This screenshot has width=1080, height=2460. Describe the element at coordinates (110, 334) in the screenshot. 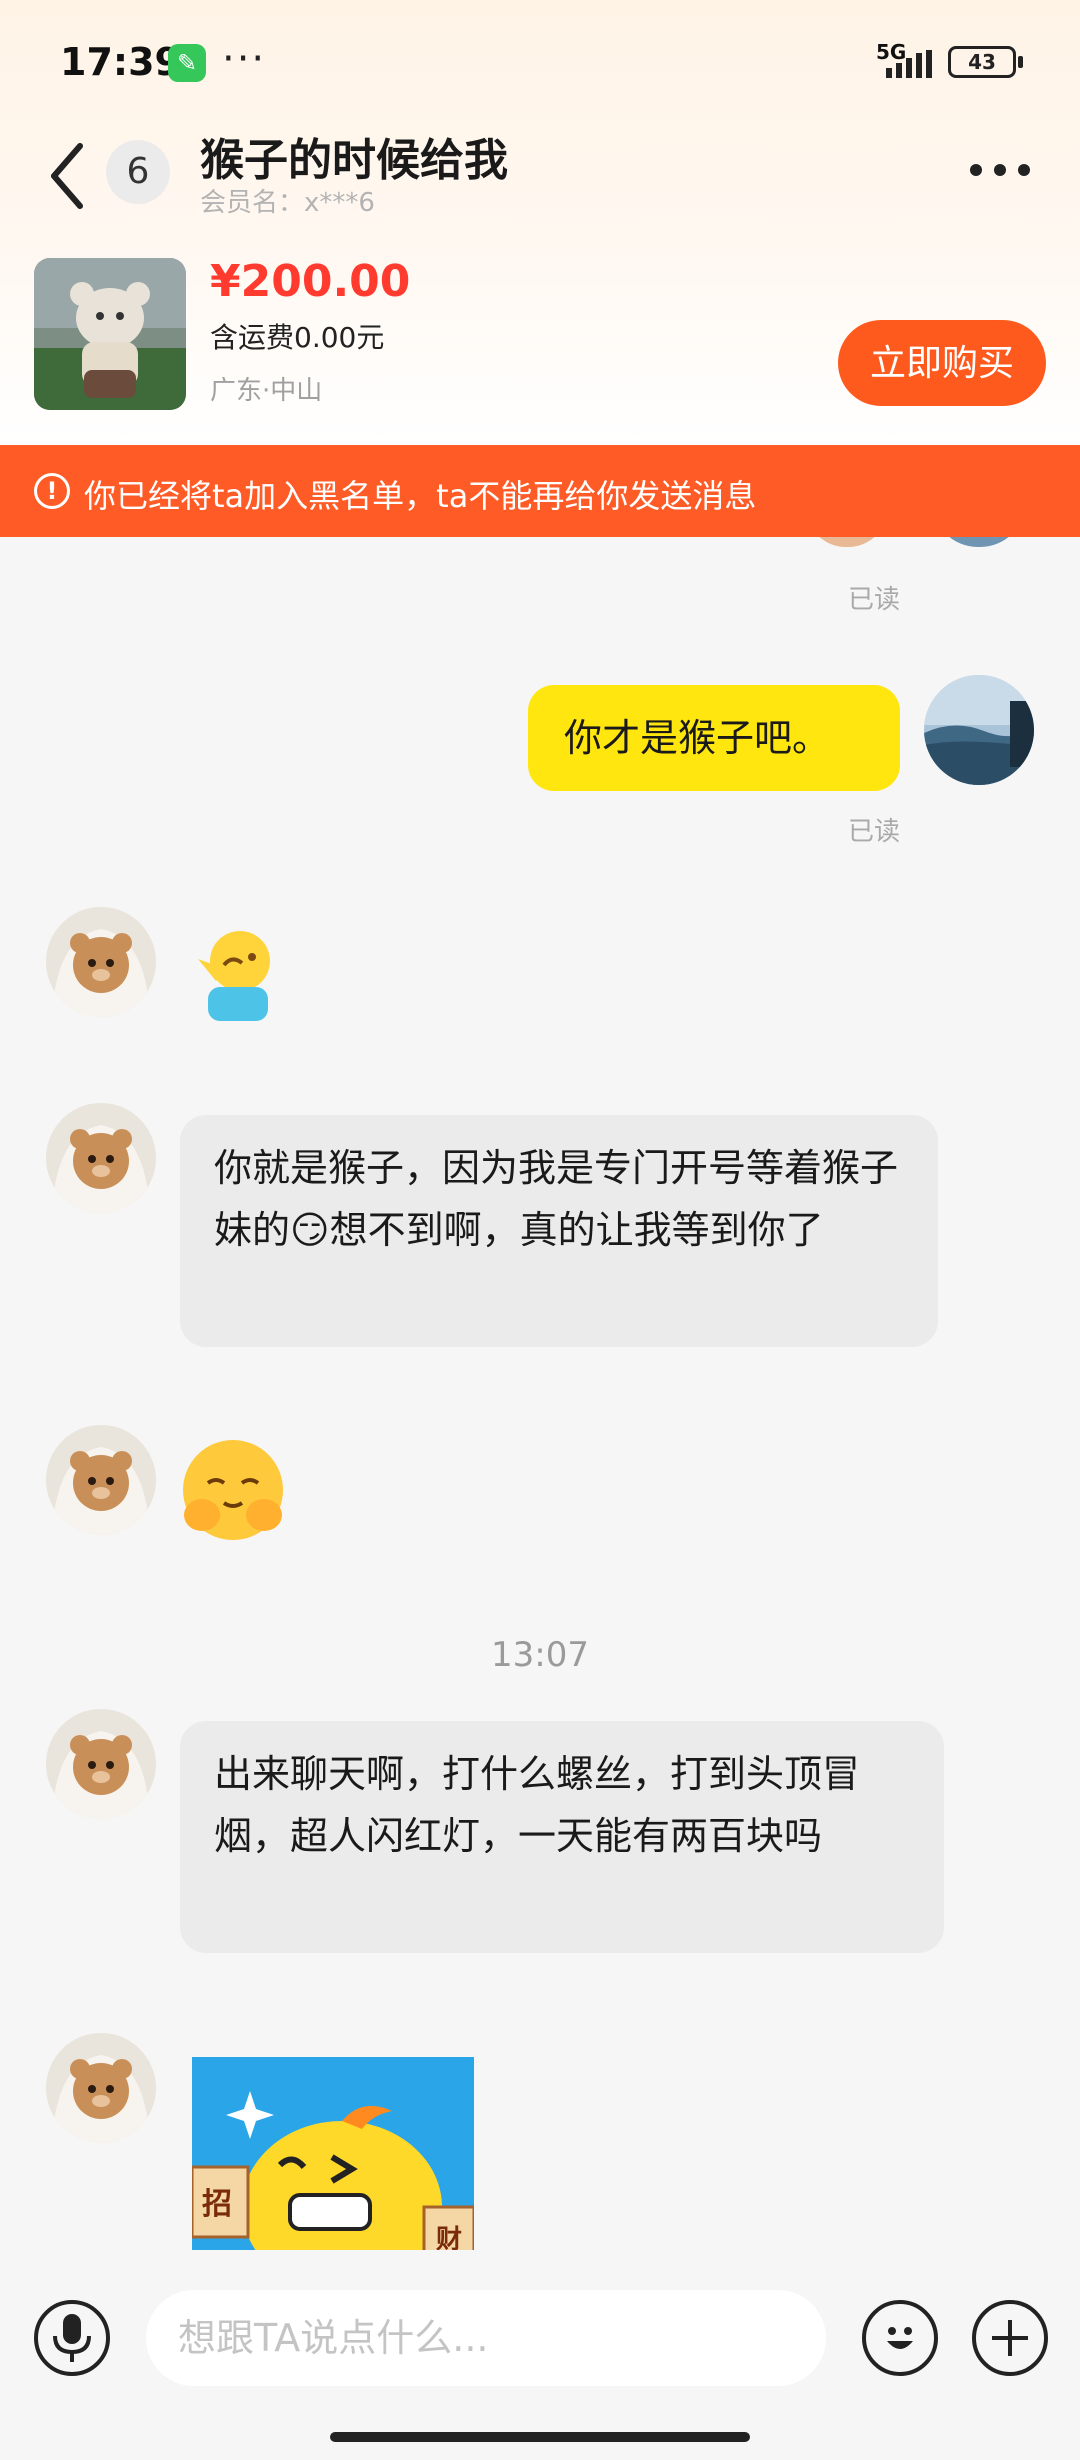

I see `product-image` at that location.